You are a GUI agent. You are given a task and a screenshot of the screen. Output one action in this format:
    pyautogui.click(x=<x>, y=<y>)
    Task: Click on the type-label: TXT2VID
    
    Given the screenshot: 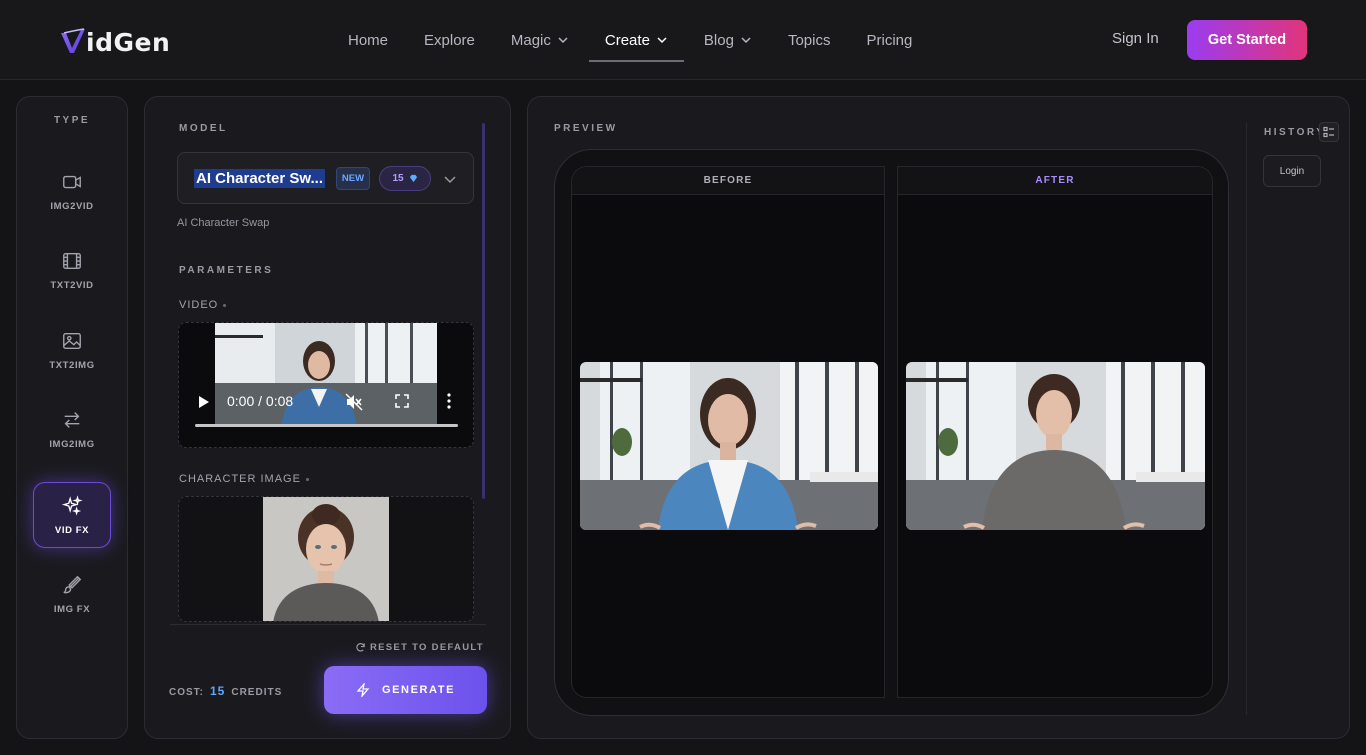 What is the action you would take?
    pyautogui.click(x=72, y=285)
    